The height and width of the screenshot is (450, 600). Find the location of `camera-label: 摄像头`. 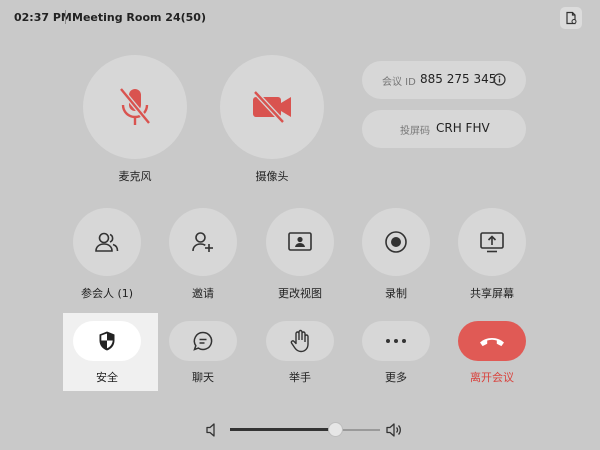

camera-label: 摄像头 is located at coordinates (272, 176).